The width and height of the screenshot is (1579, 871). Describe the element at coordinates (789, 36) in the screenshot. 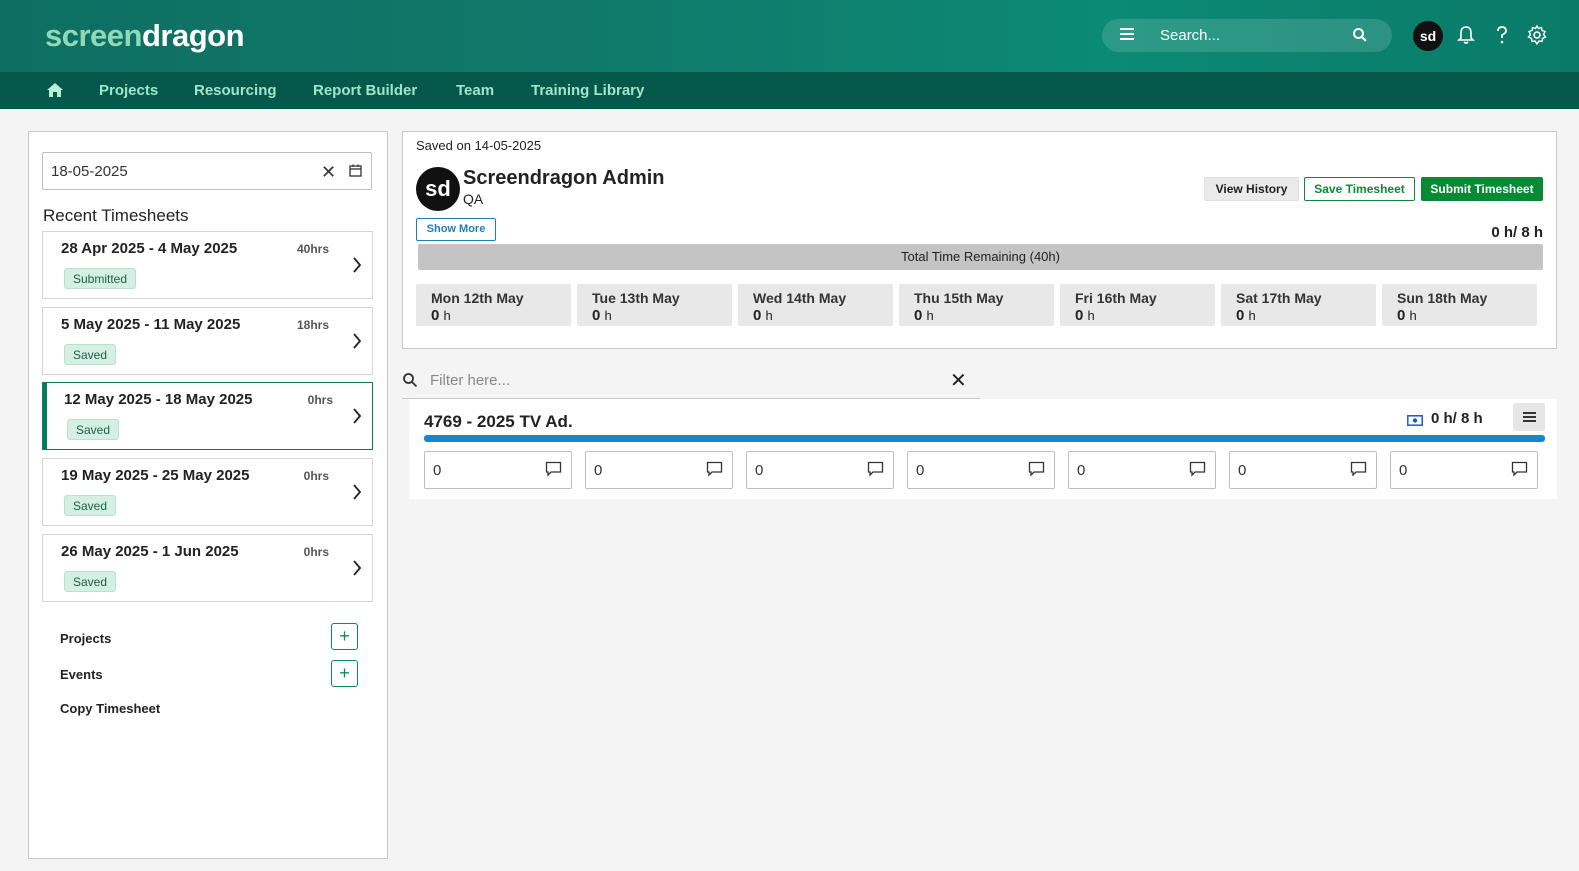

I see `top-header: screendragon Search... sd` at that location.